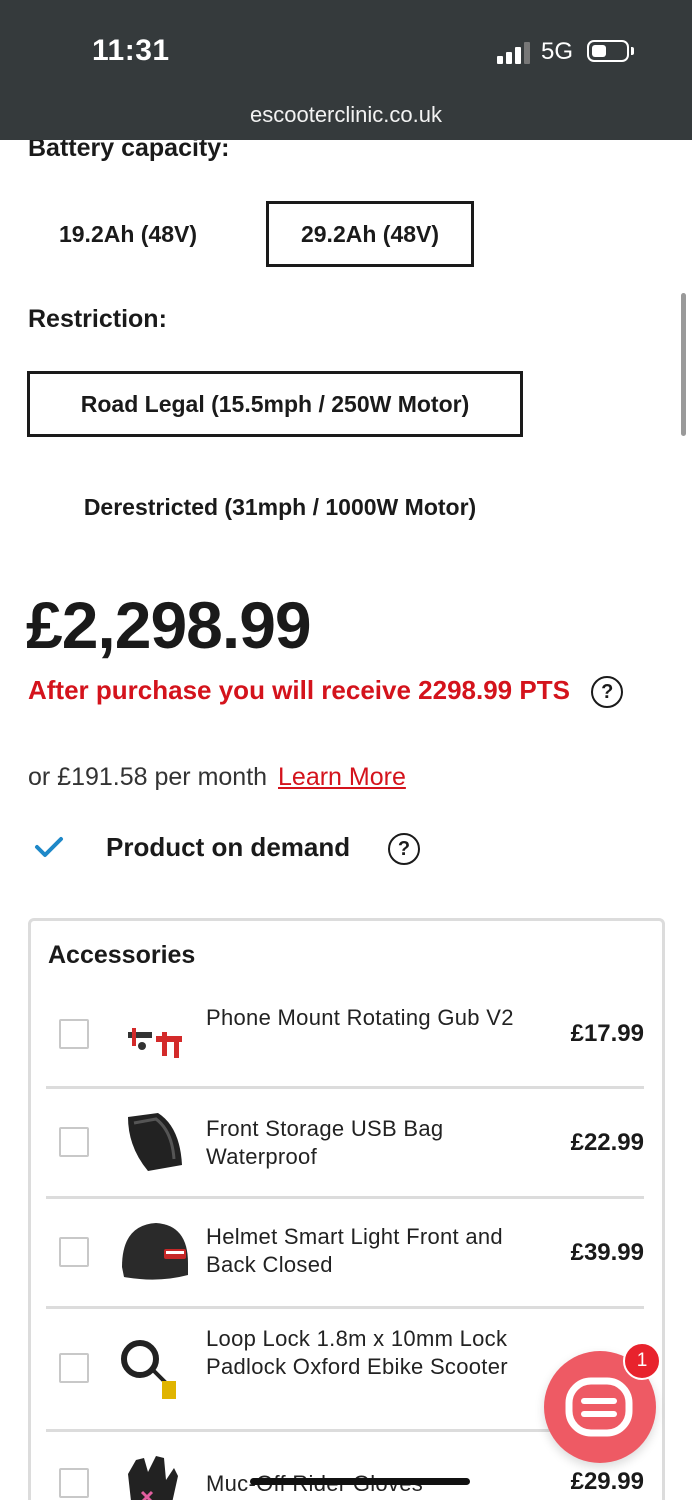 This screenshot has width=692, height=1500. I want to click on accessories-title: Accessories, so click(122, 955).